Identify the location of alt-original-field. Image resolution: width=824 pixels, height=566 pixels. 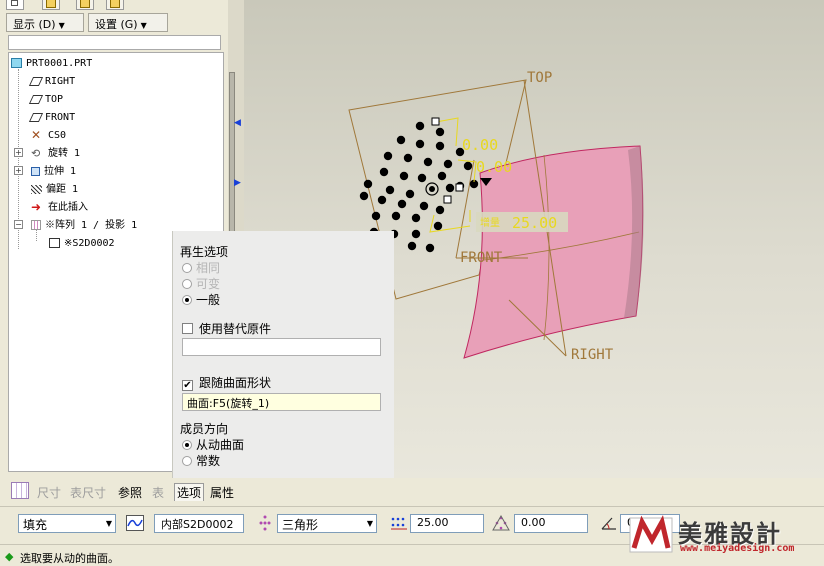
(281, 347).